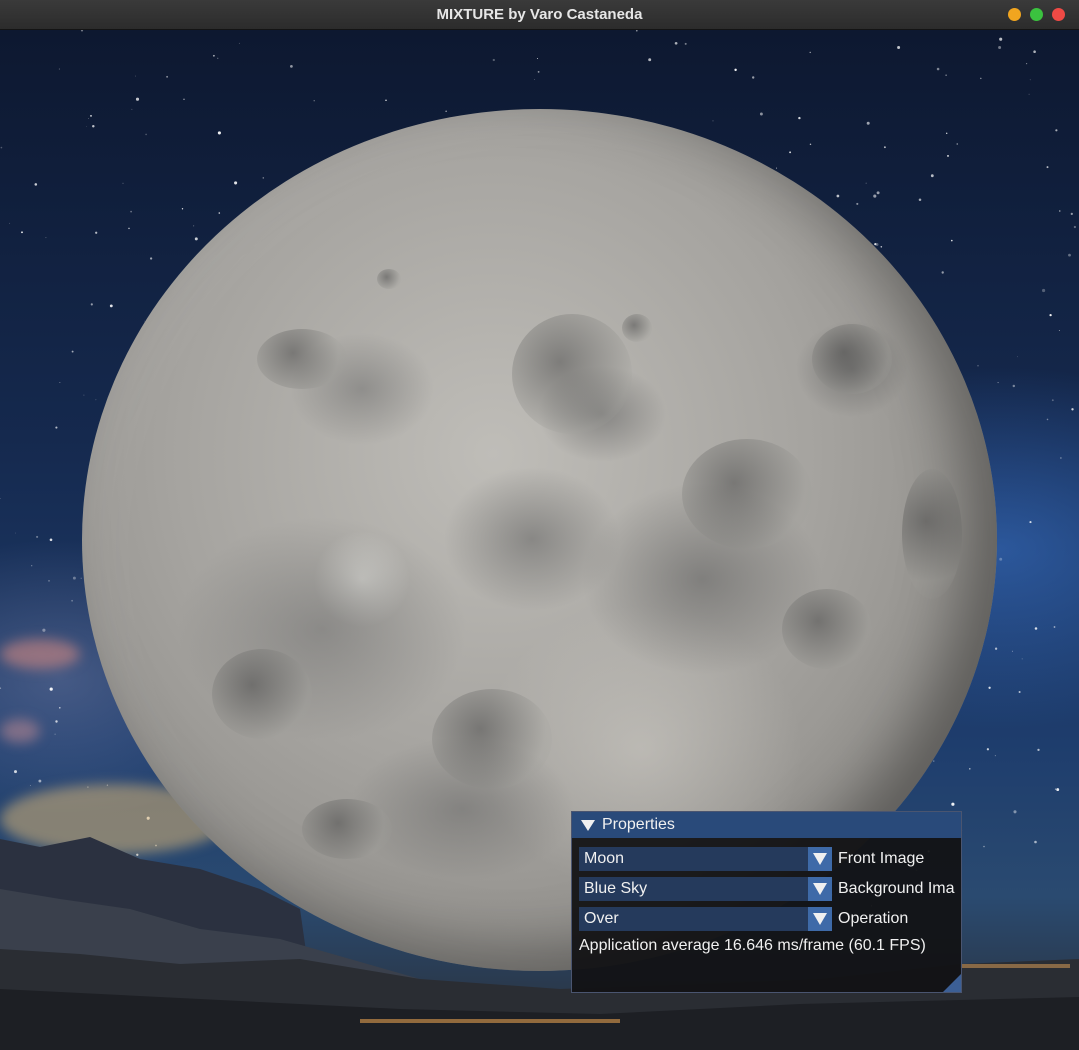  I want to click on close-button, so click(1058, 14).